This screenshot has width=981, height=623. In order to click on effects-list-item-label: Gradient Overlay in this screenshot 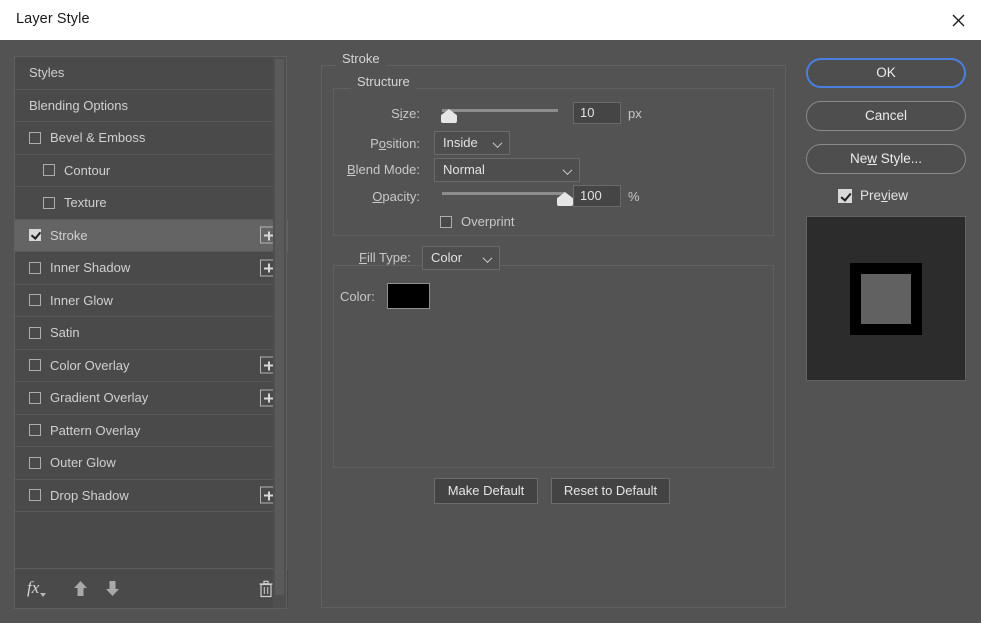, I will do `click(99, 398)`.